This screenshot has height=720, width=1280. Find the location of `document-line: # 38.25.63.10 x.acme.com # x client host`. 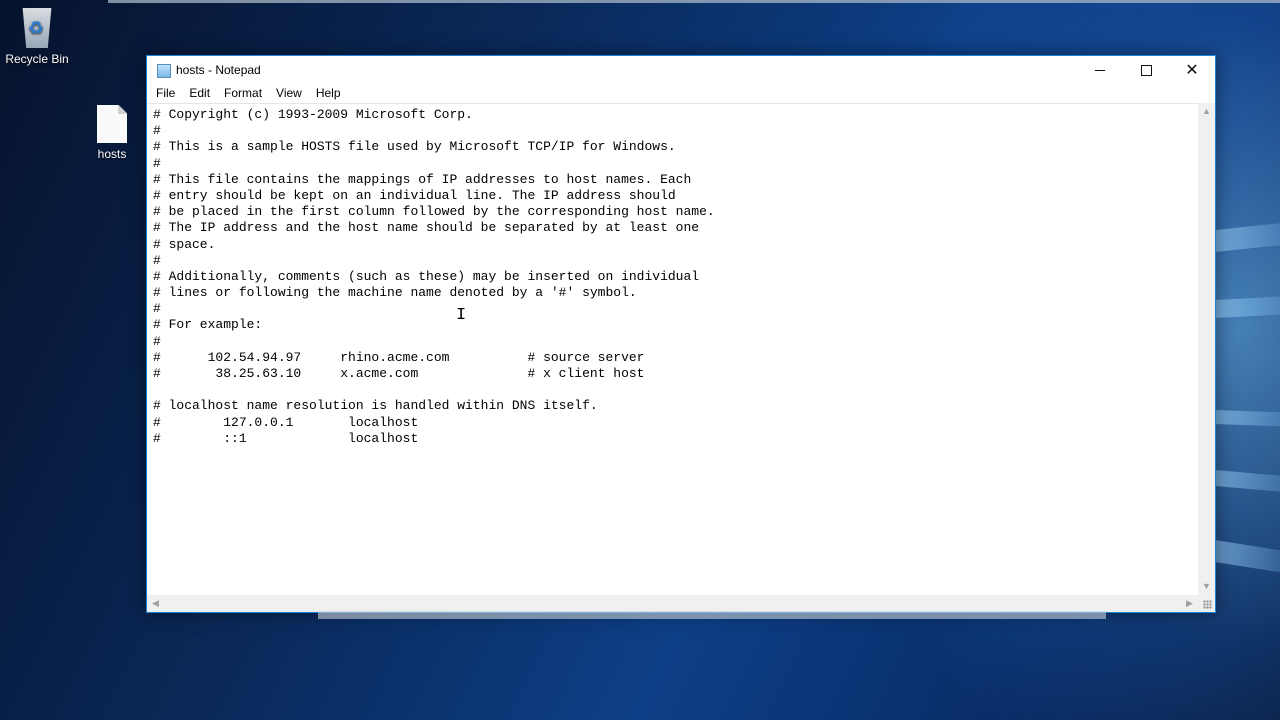

document-line: # 38.25.63.10 x.acme.com # x client host is located at coordinates (399, 373).